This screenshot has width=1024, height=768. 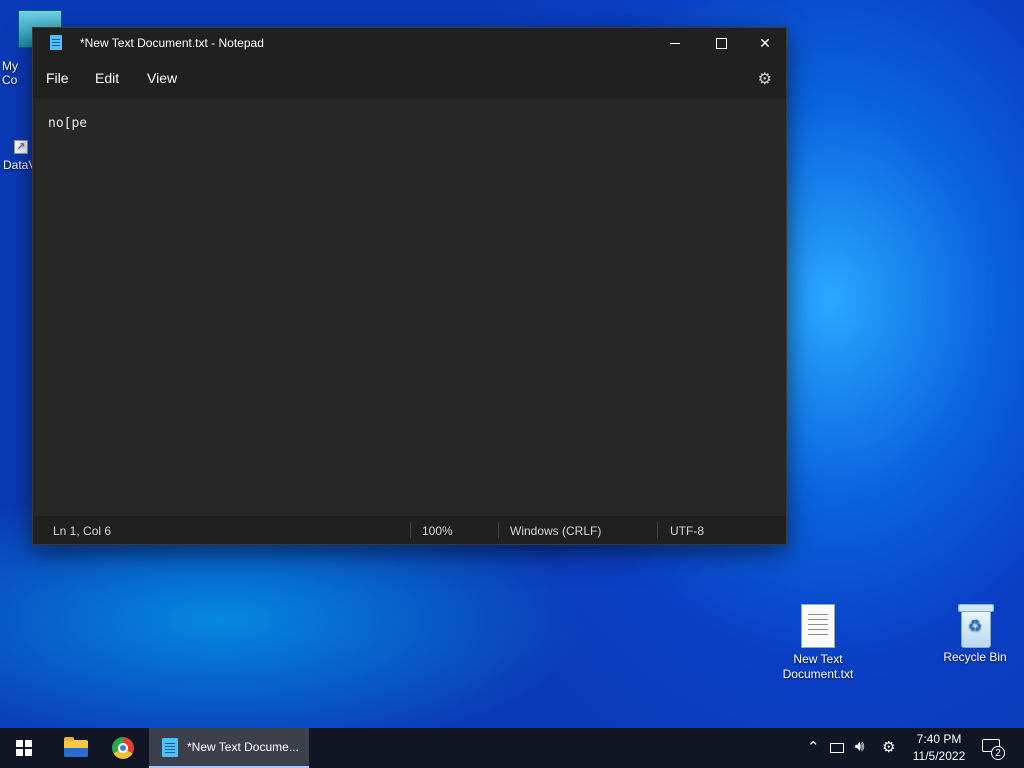 What do you see at coordinates (437, 531) in the screenshot?
I see `zoom-level: 100%` at bounding box center [437, 531].